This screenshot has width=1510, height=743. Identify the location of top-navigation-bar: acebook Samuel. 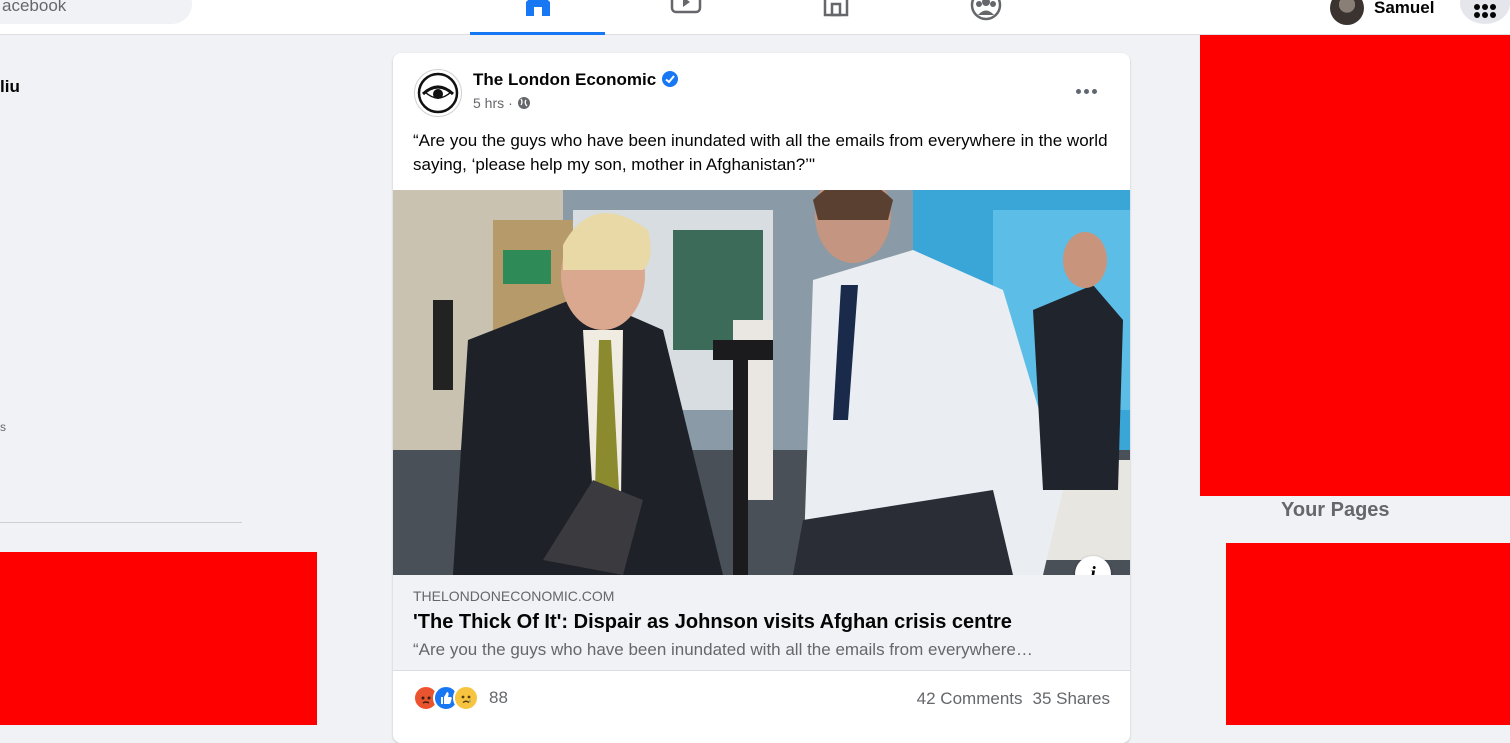
(755, 17).